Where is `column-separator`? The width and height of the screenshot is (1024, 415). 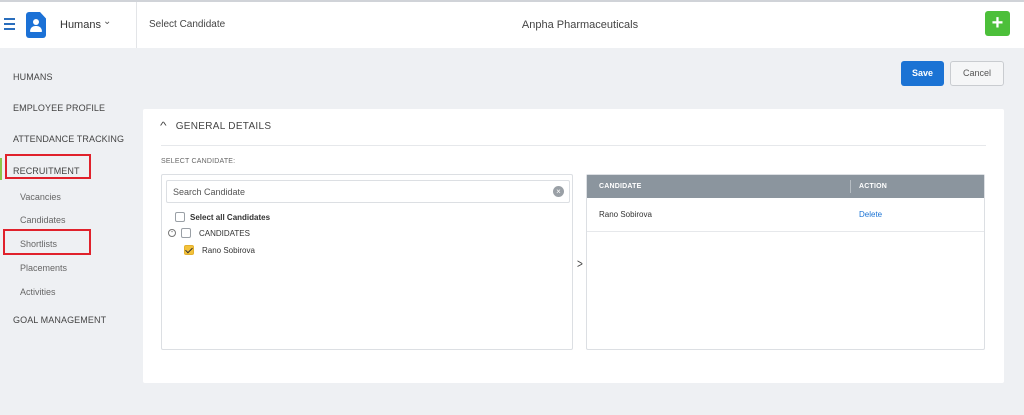 column-separator is located at coordinates (850, 186).